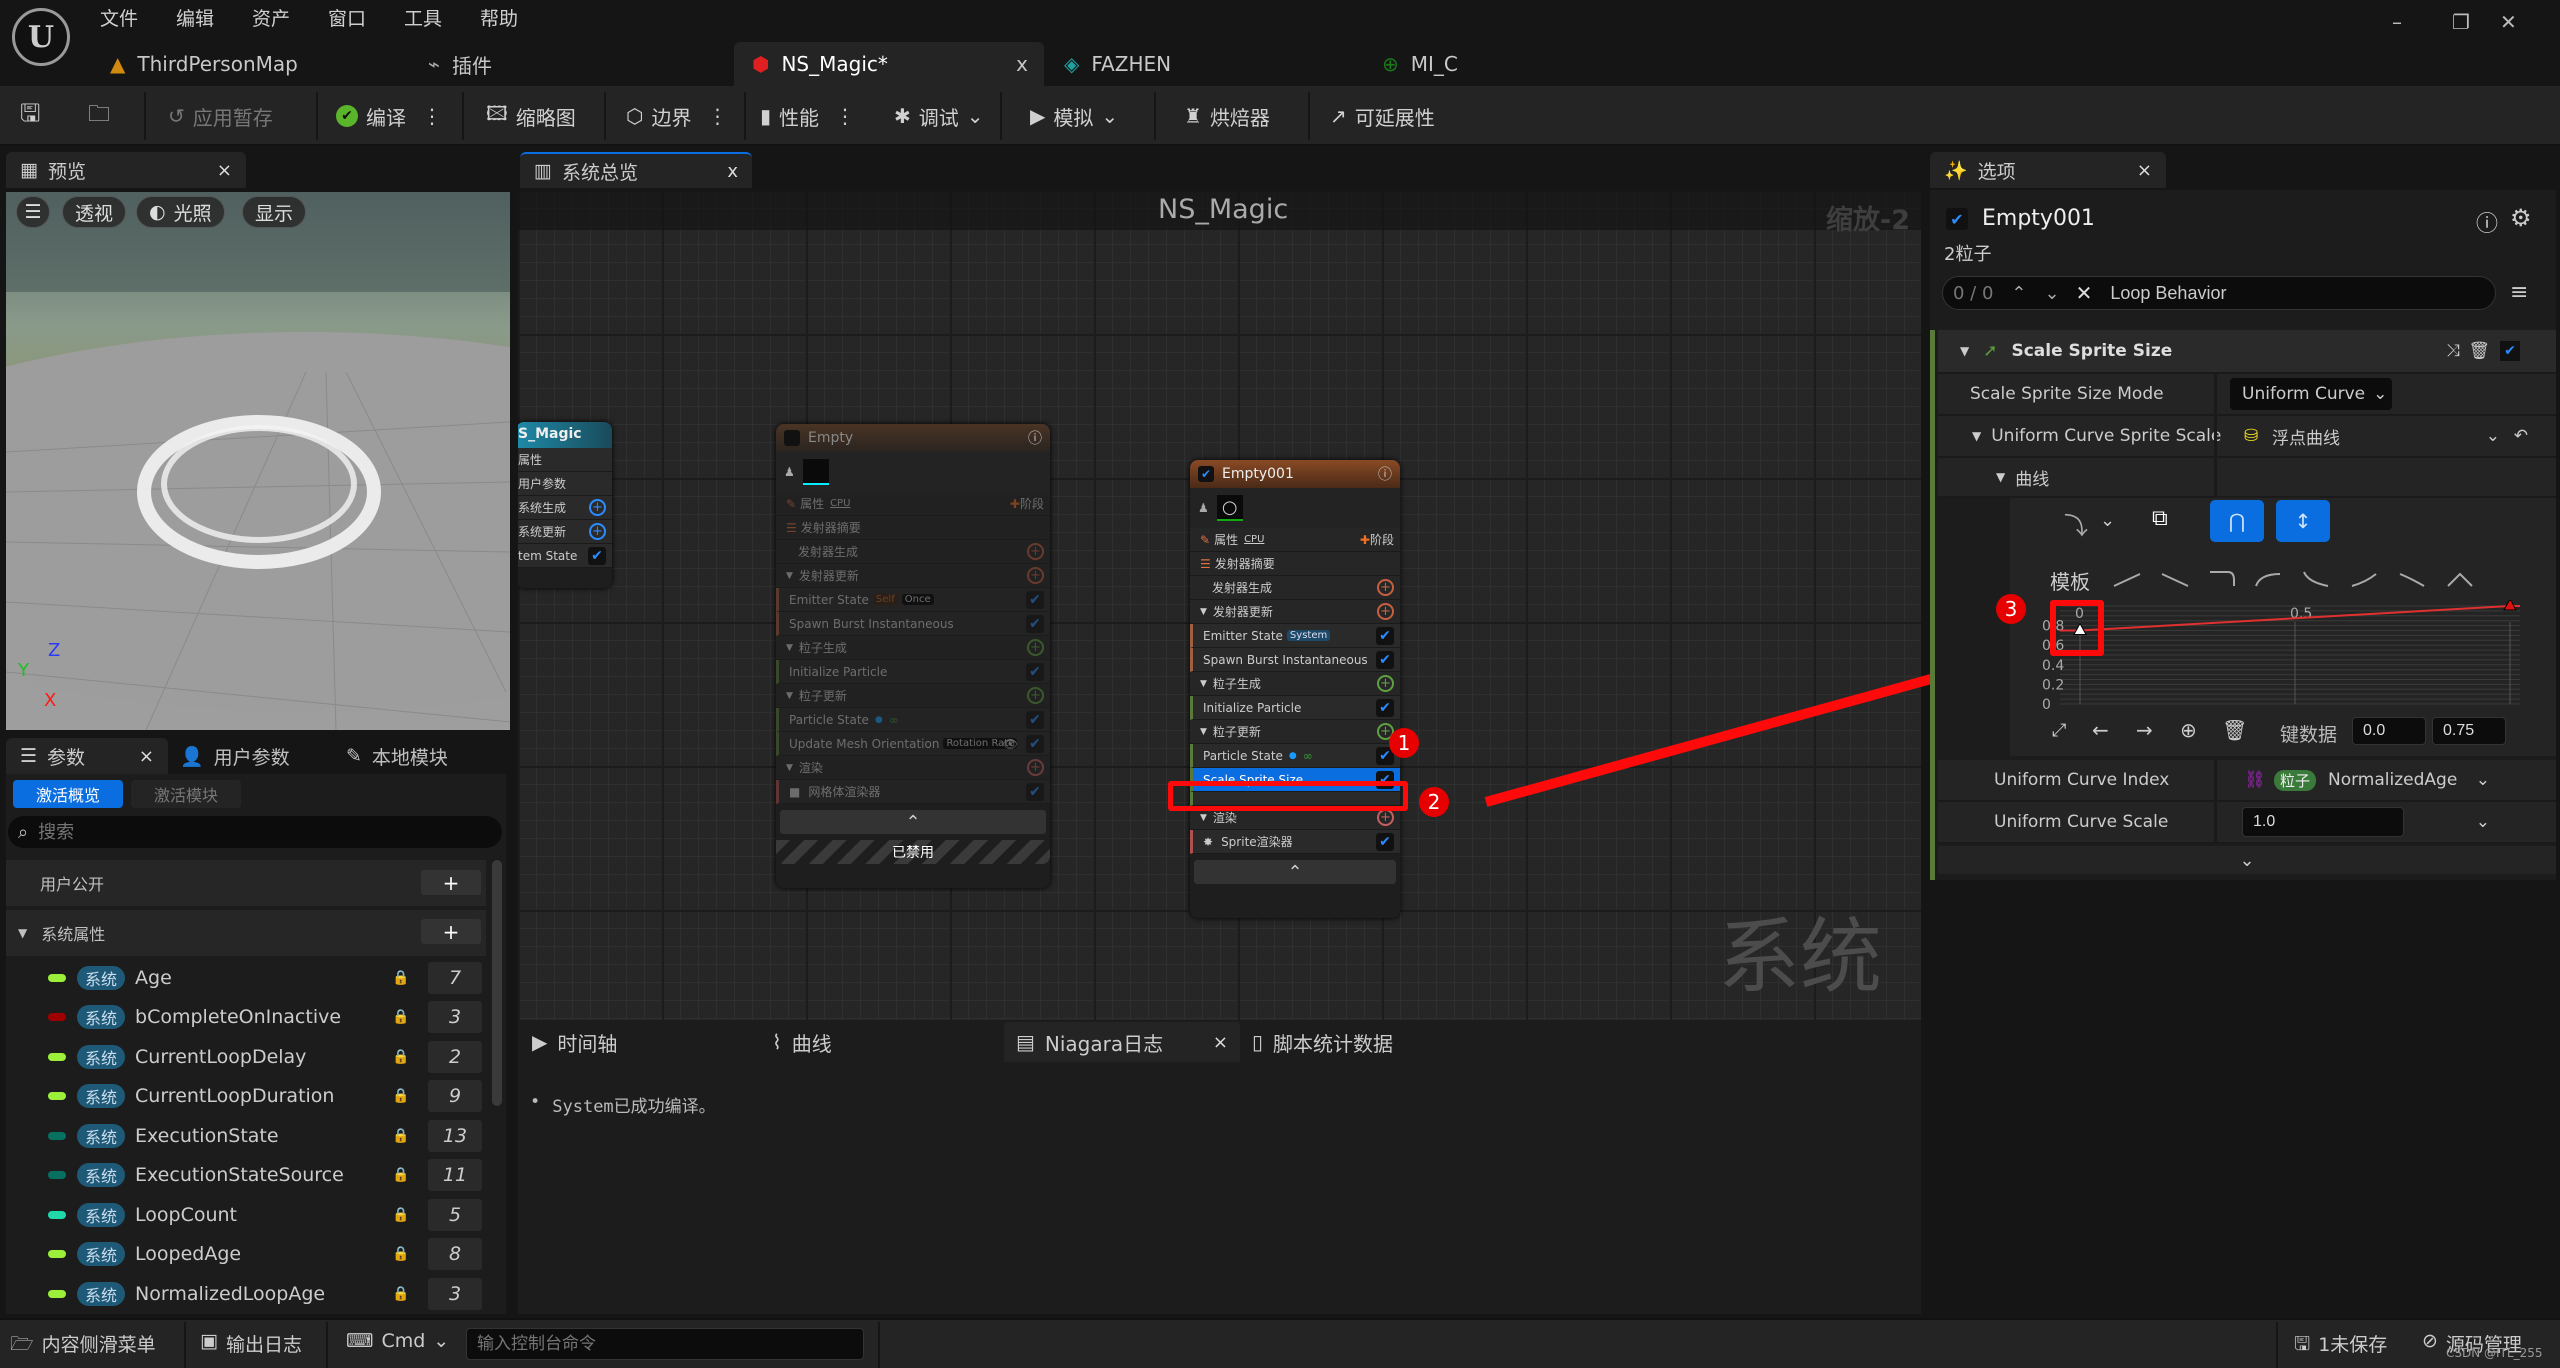  What do you see at coordinates (246, 1017) in the screenshot?
I see `param-row: 系统 bCompleteOnInactive 🔒 3` at bounding box center [246, 1017].